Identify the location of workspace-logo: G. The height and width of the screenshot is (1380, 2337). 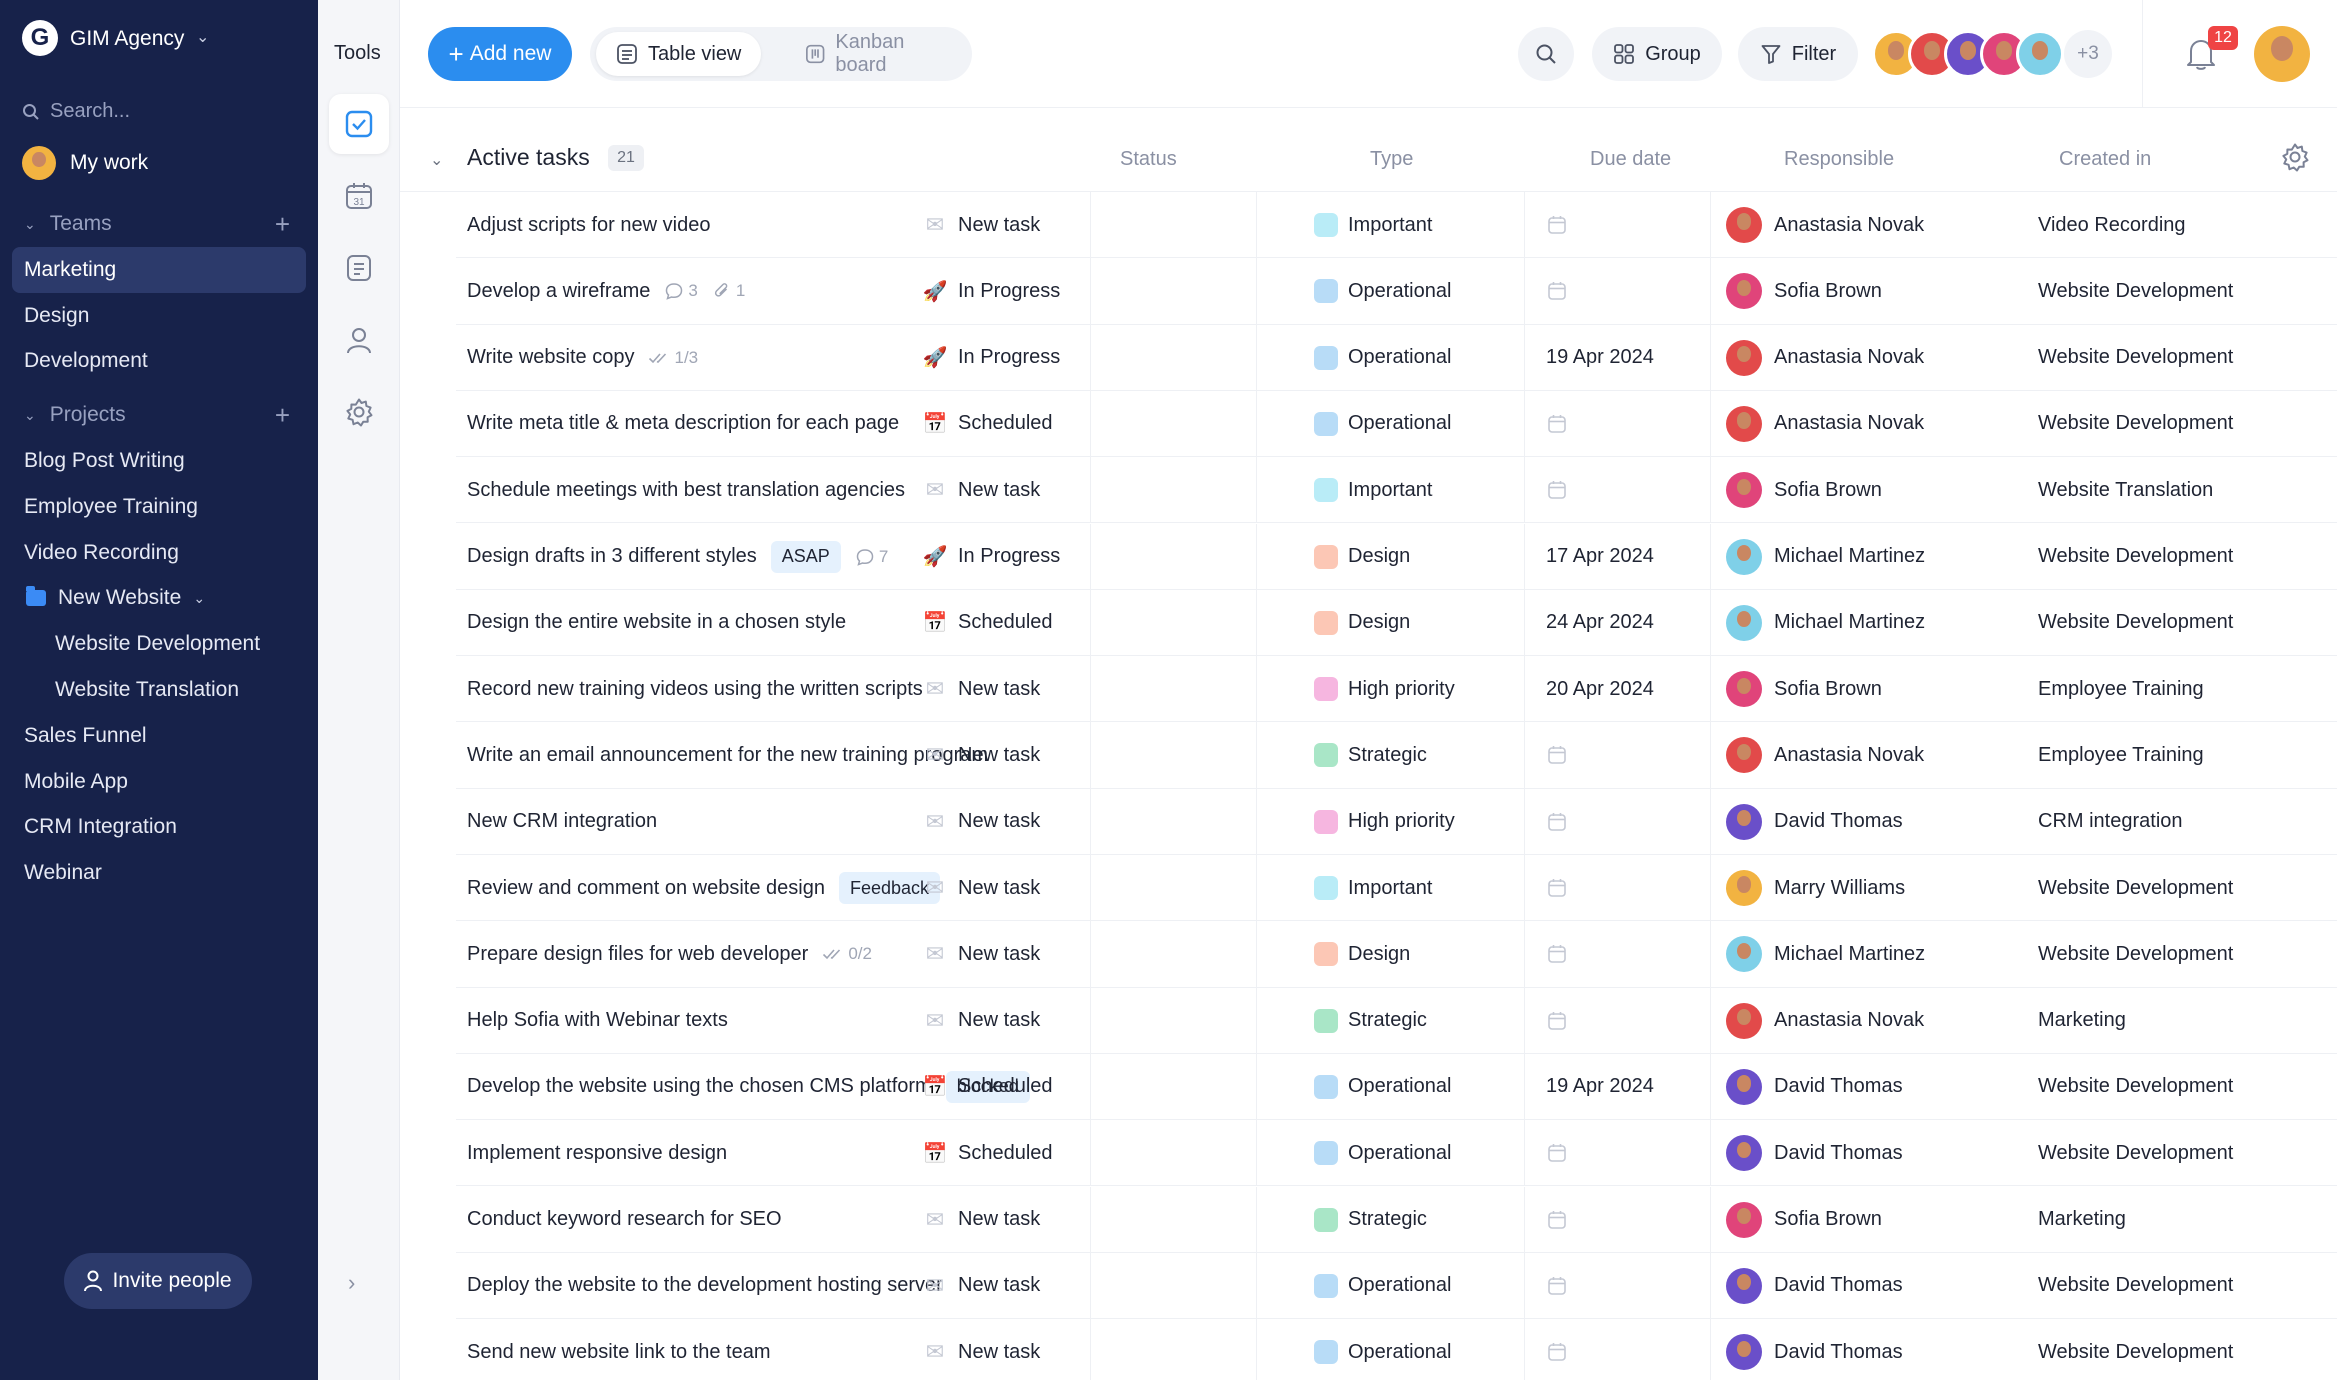
(40, 38).